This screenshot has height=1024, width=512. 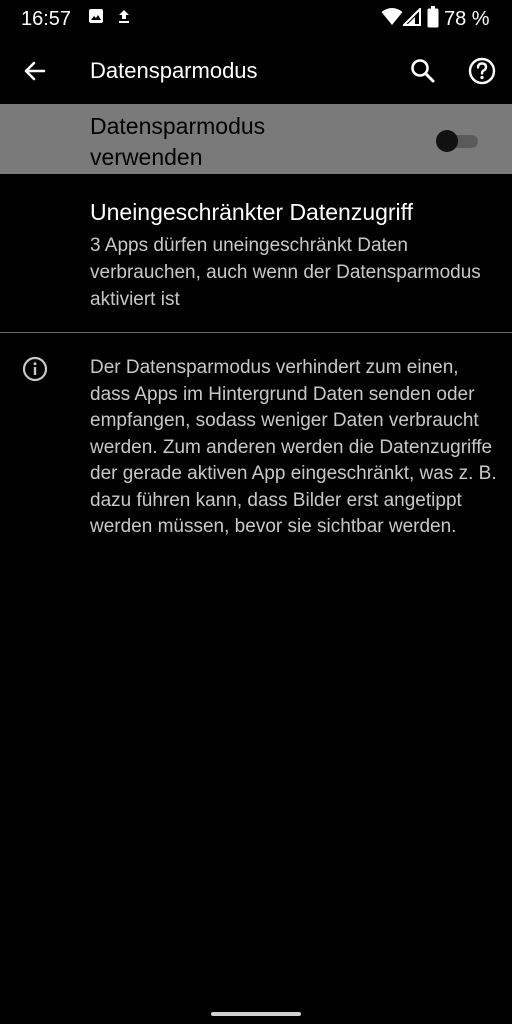 What do you see at coordinates (467, 19) in the screenshot?
I see `battery-percent: 78 %` at bounding box center [467, 19].